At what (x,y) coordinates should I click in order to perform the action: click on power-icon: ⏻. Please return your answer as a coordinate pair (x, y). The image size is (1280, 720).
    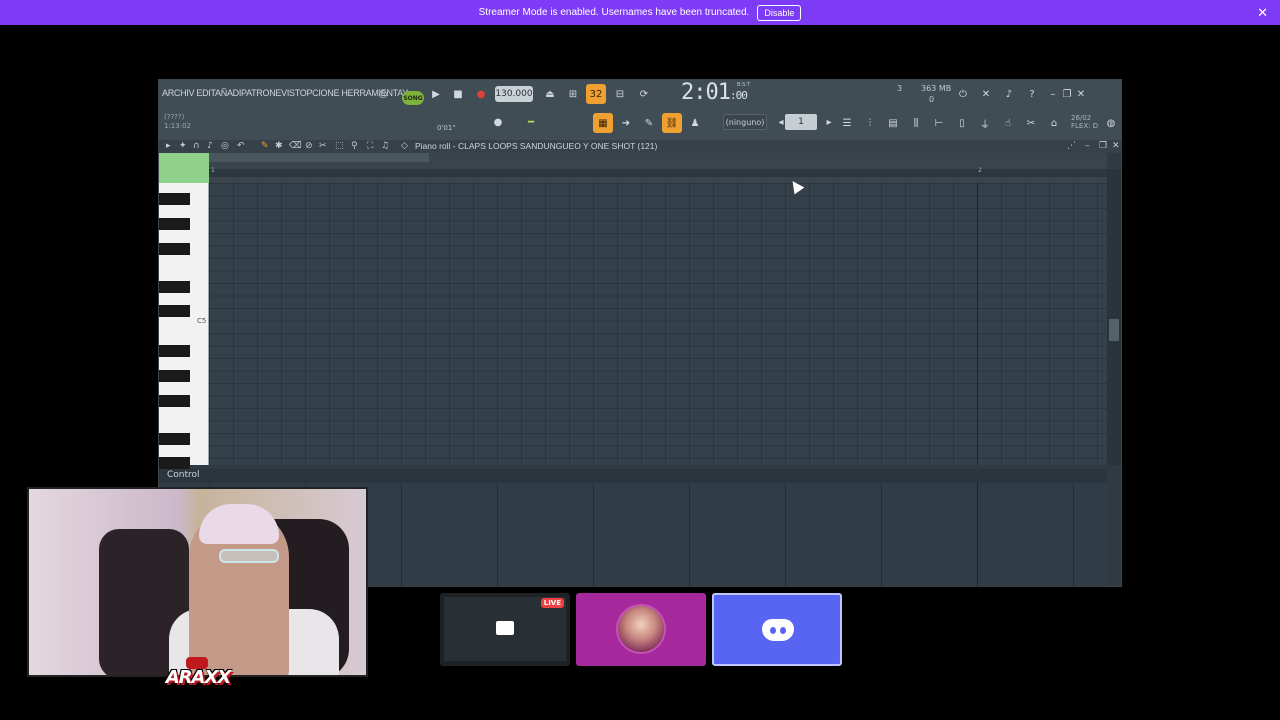
    Looking at the image, I should click on (963, 94).